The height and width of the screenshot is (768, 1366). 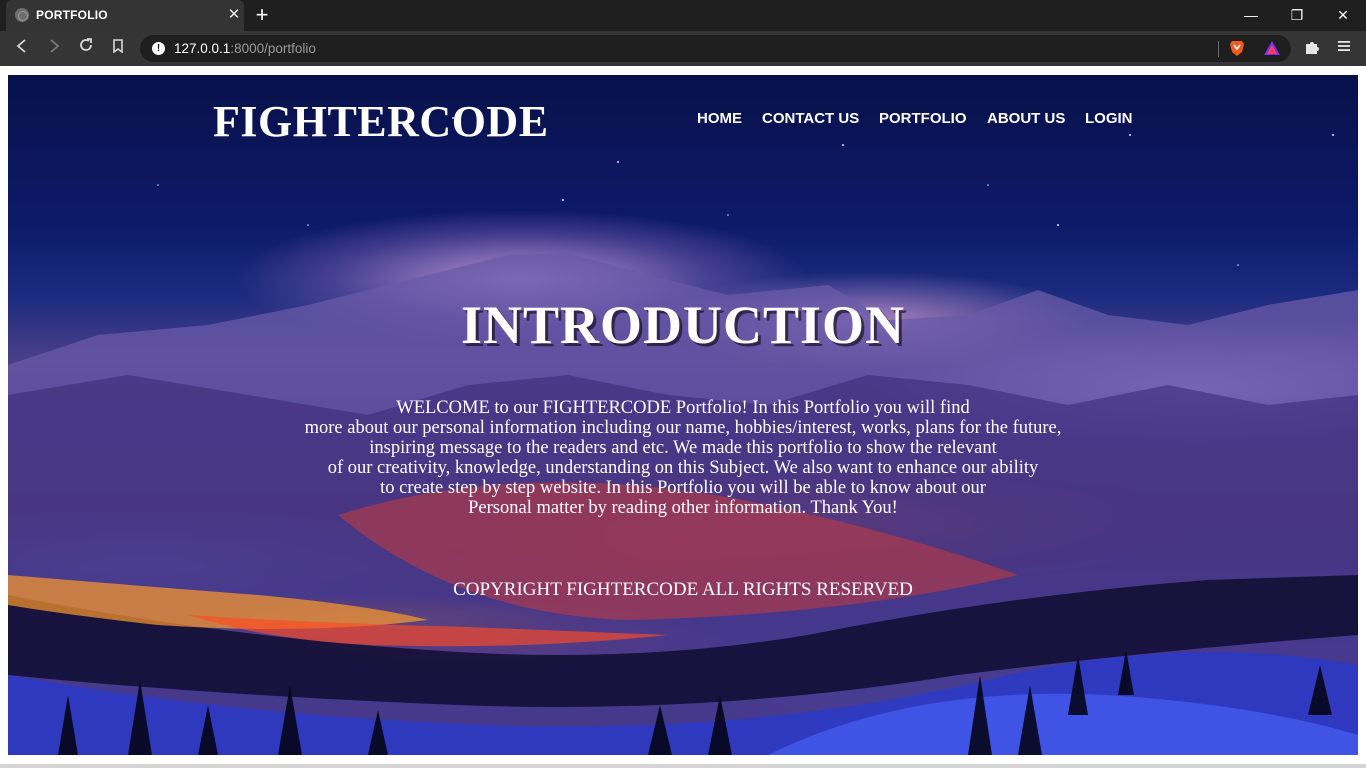 I want to click on restore-button: ❐, so click(x=1297, y=15).